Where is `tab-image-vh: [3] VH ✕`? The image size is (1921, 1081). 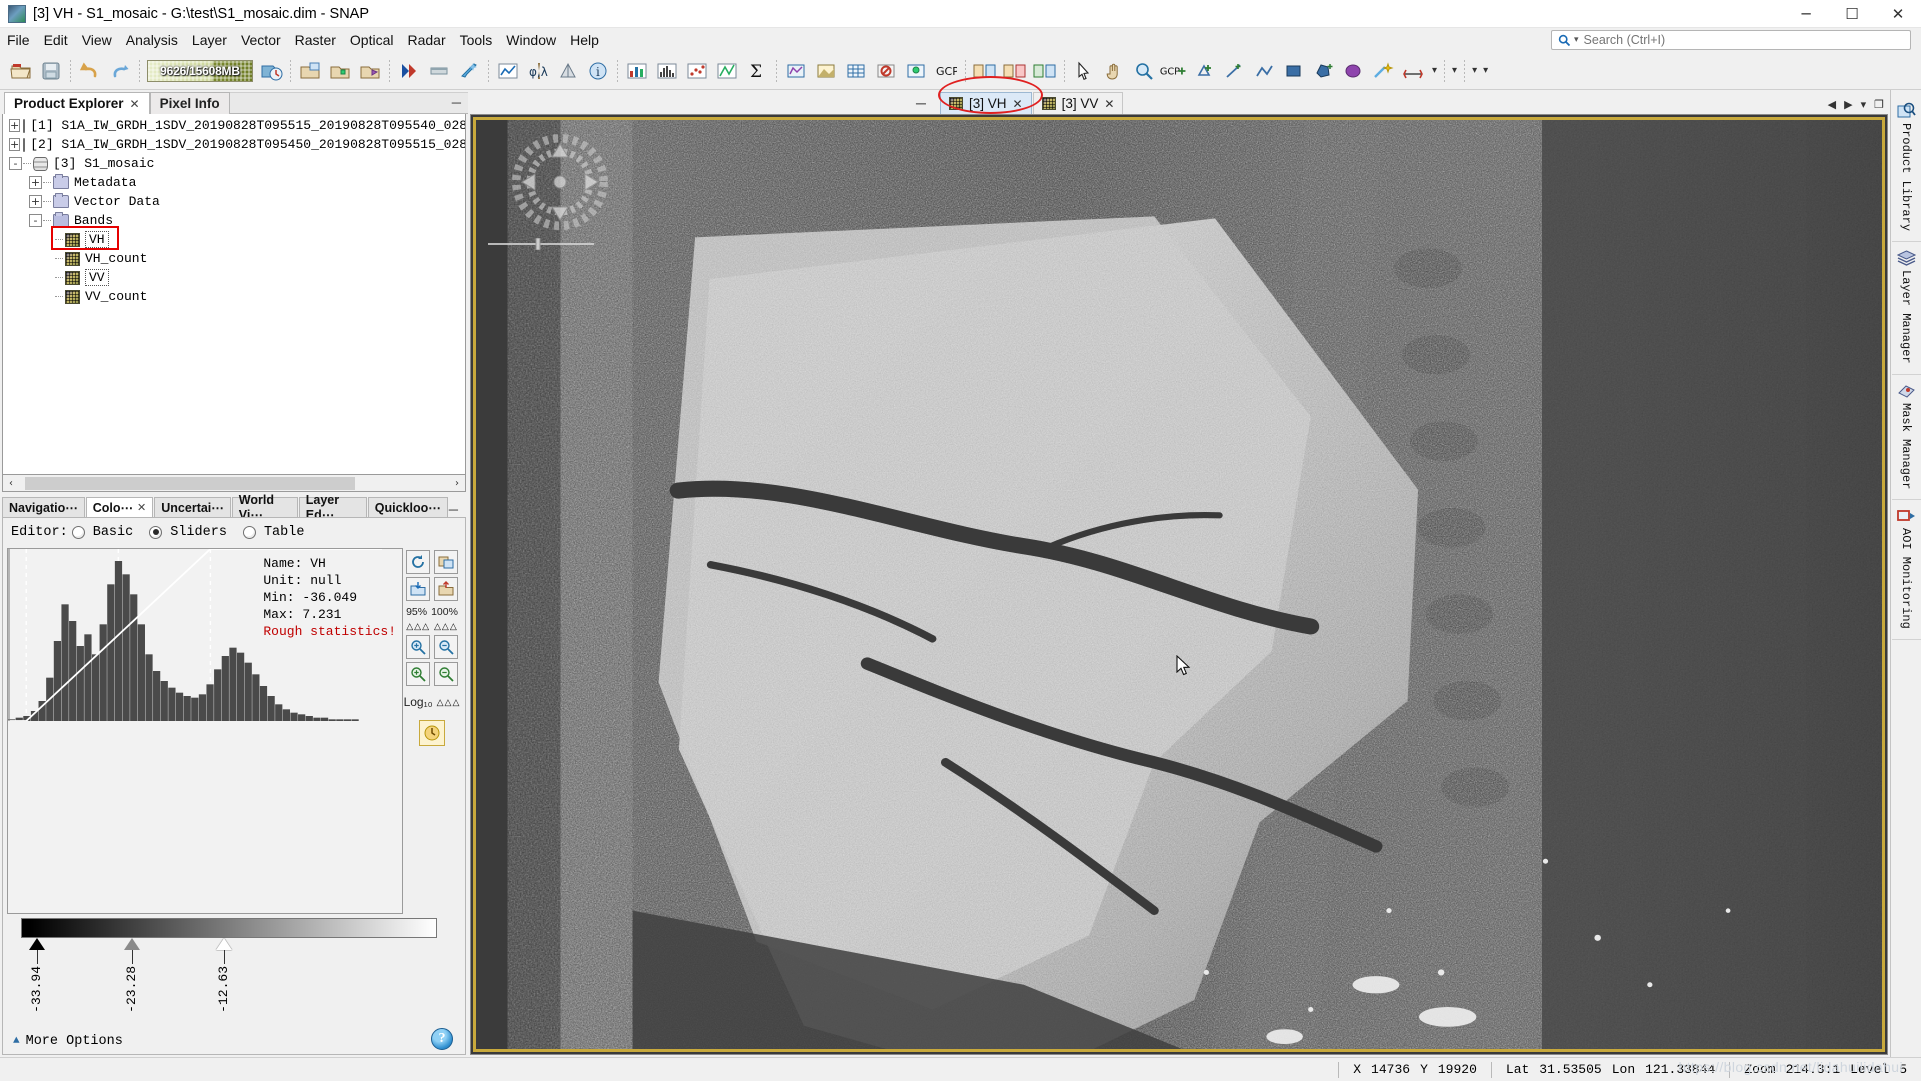
tab-image-vh: [3] VH ✕ is located at coordinates (986, 103).